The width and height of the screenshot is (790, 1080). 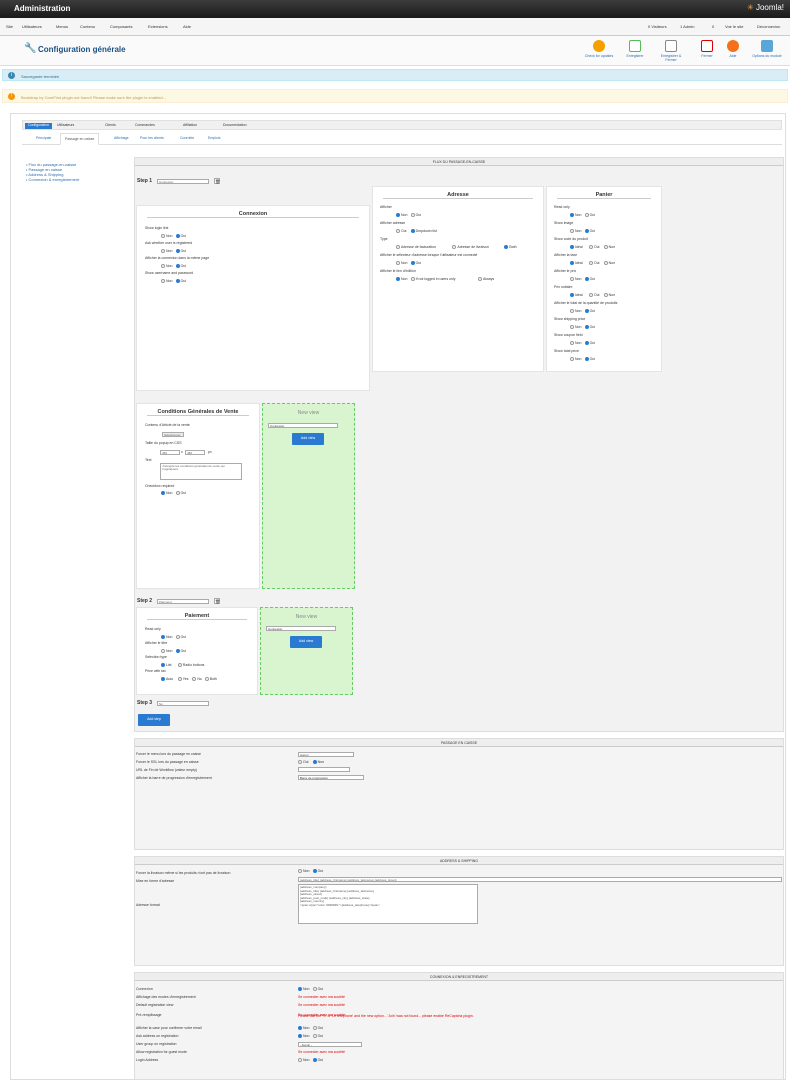 I want to click on adresse-field-option: Adresse de facturation, so click(x=416, y=247).